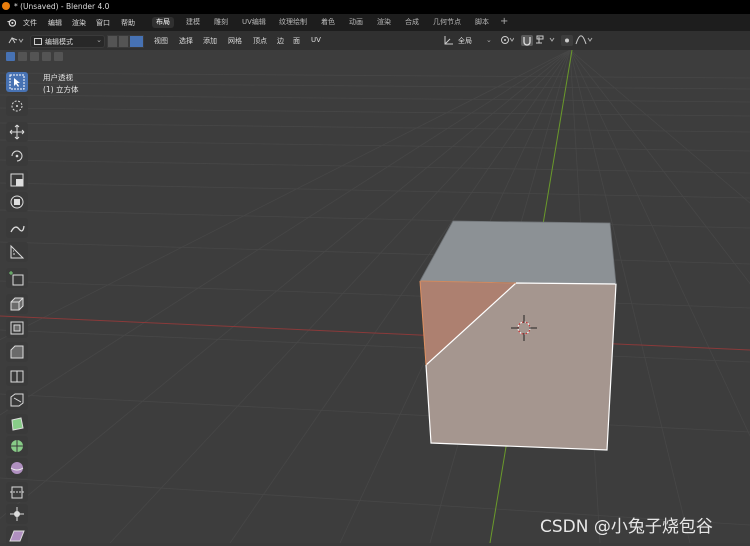 The height and width of the screenshot is (546, 750). What do you see at coordinates (55, 23) in the screenshot?
I see `menu-edit: 编辑` at bounding box center [55, 23].